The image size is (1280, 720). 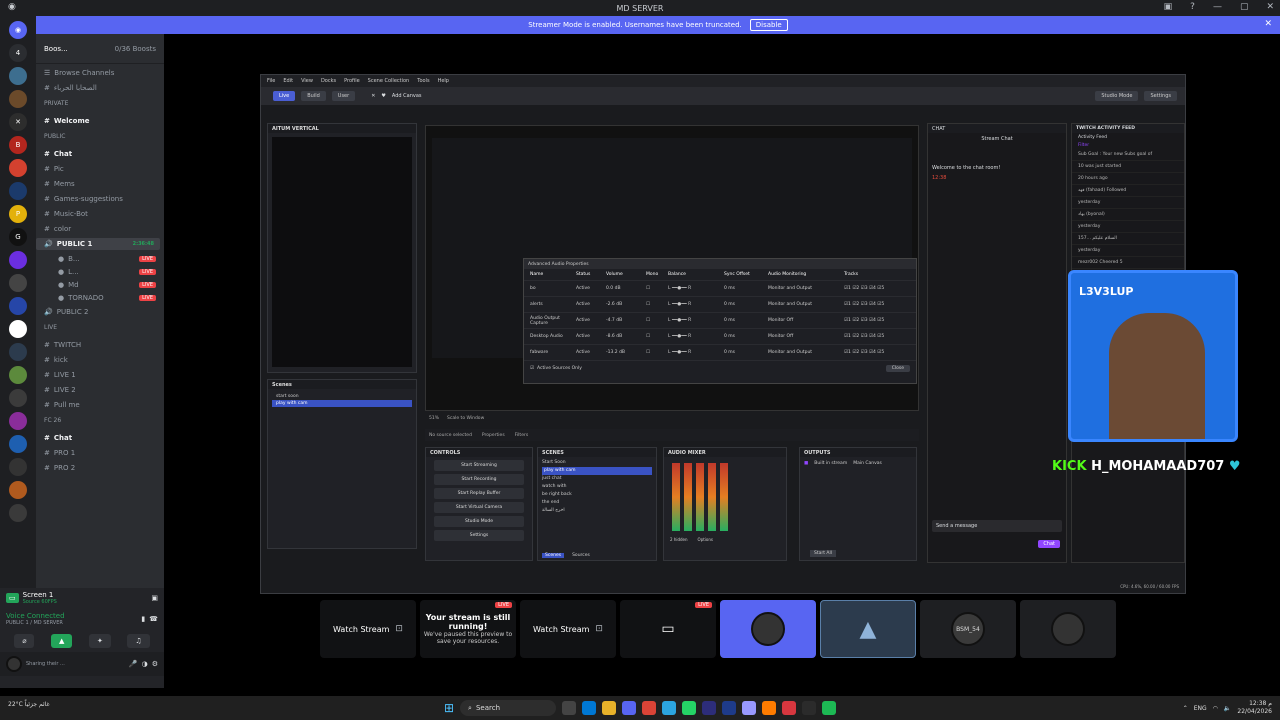 I want to click on start-recording-button: Start Recording, so click(x=479, y=479).